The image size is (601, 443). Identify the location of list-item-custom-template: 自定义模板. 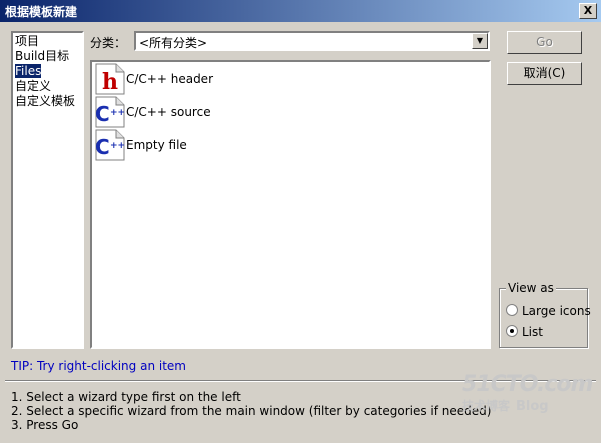
(47, 101).